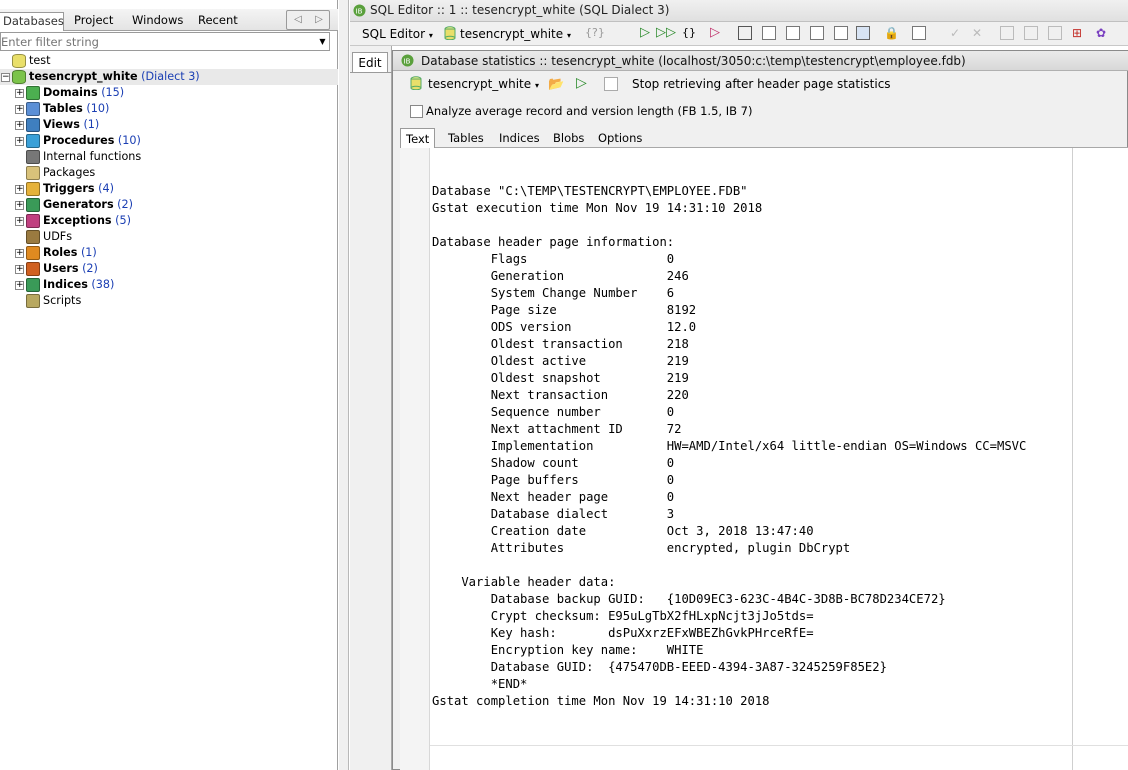  Describe the element at coordinates (169, 205) in the screenshot. I see `tree-item: + Generators (2)` at that location.